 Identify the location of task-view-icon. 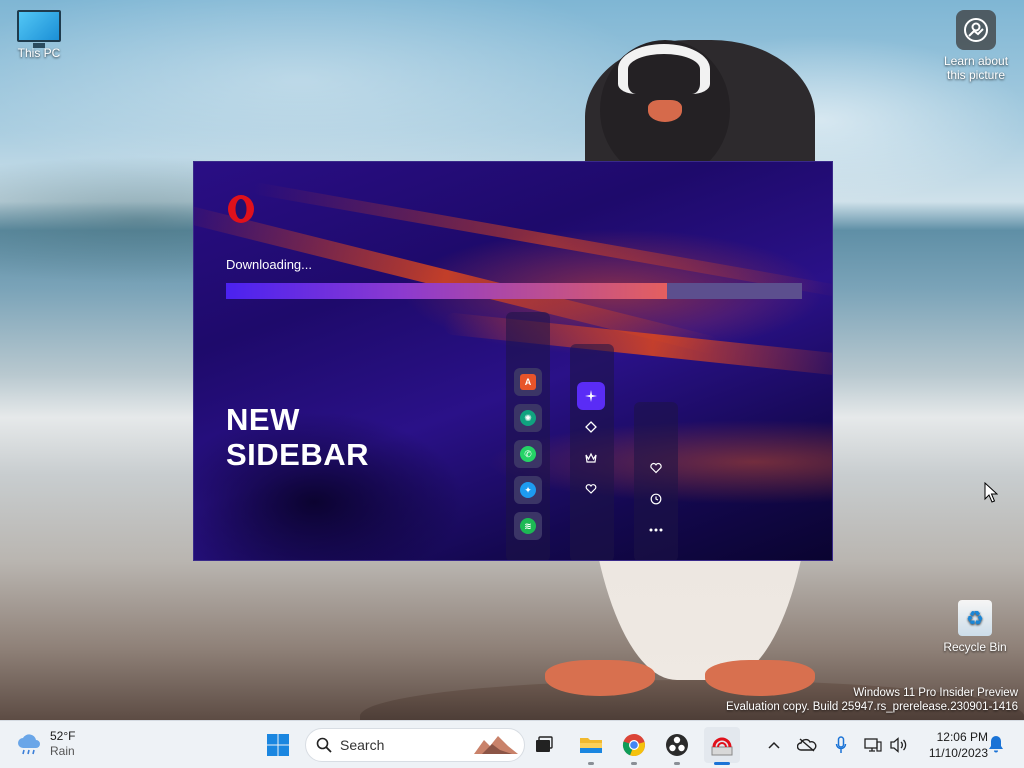
(544, 744).